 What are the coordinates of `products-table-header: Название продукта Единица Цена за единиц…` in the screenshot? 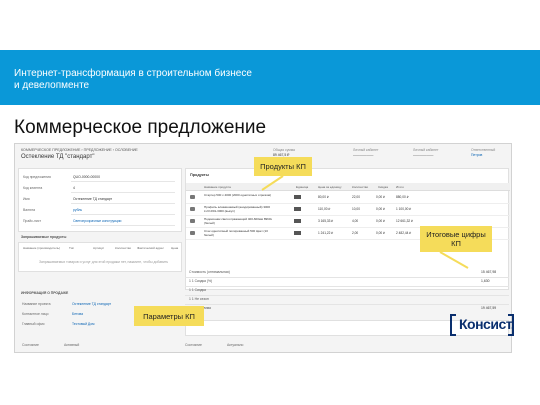 It's located at (348, 187).